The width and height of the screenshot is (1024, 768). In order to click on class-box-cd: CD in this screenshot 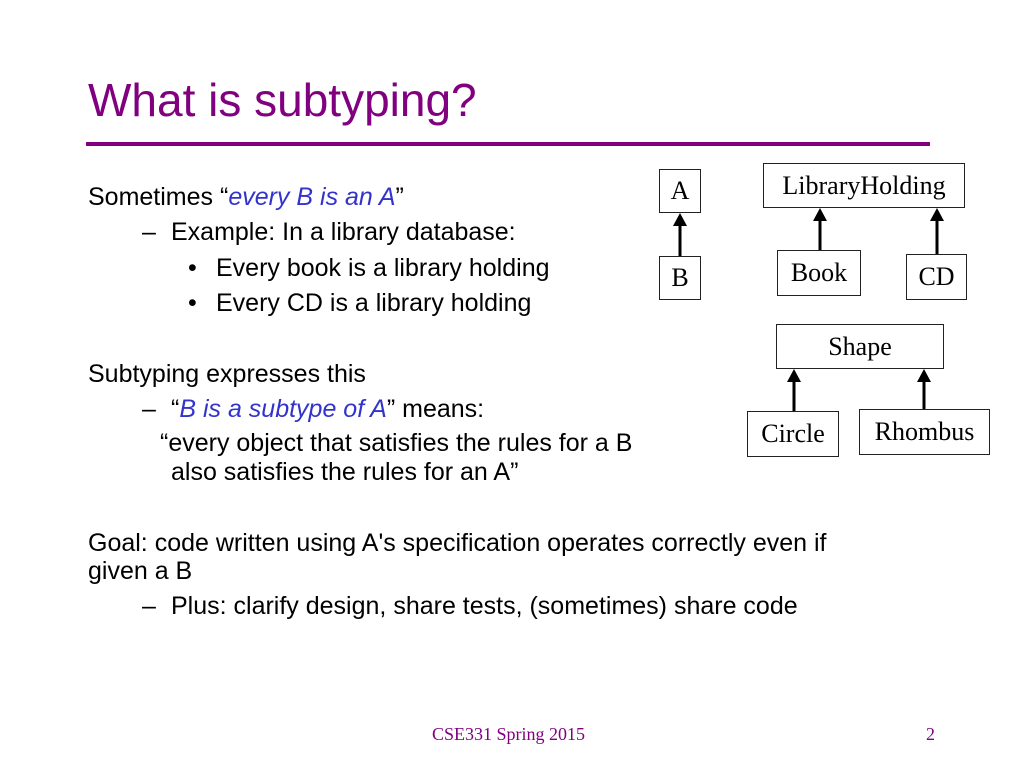, I will do `click(936, 277)`.